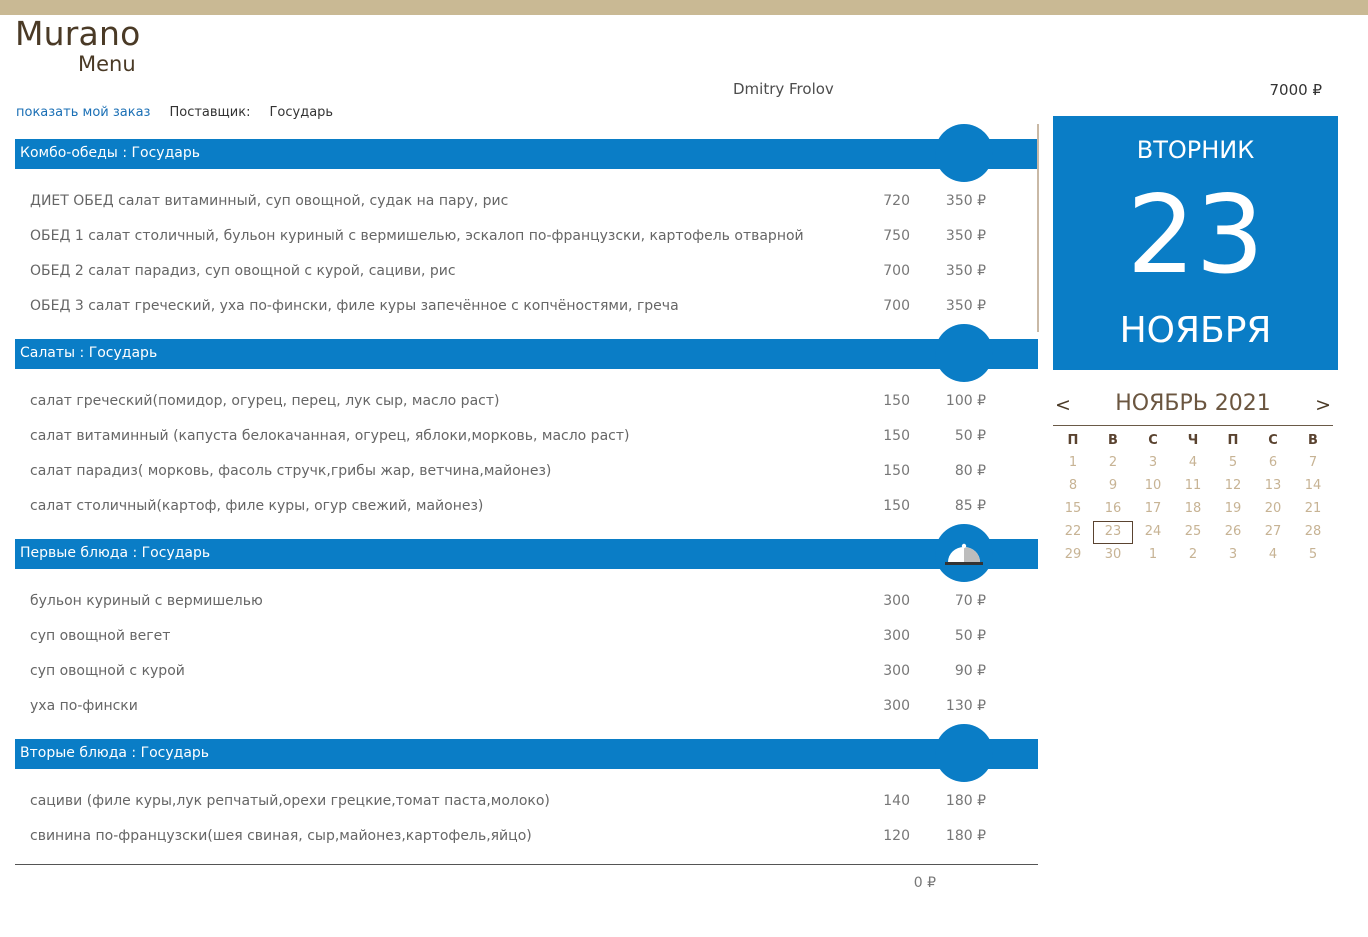 The height and width of the screenshot is (937, 1368). I want to click on calendar-day: 13, so click(1273, 486).